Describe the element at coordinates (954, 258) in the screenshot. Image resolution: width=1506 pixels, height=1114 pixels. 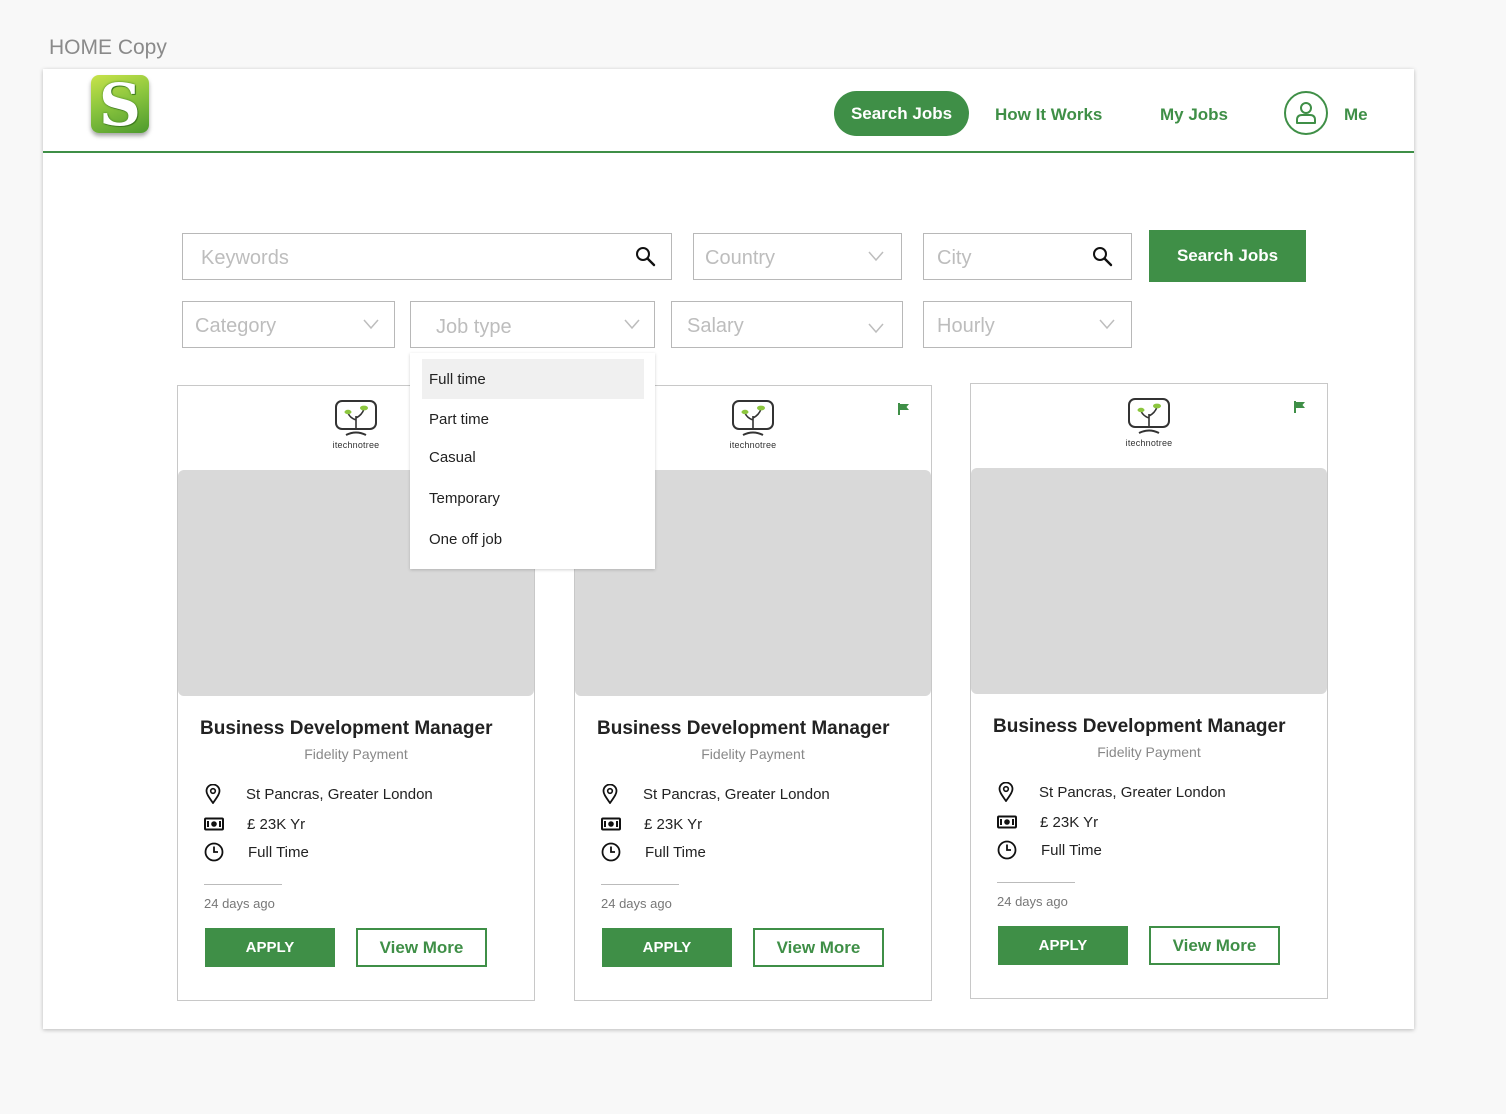
I see `city-placeholder: City` at that location.